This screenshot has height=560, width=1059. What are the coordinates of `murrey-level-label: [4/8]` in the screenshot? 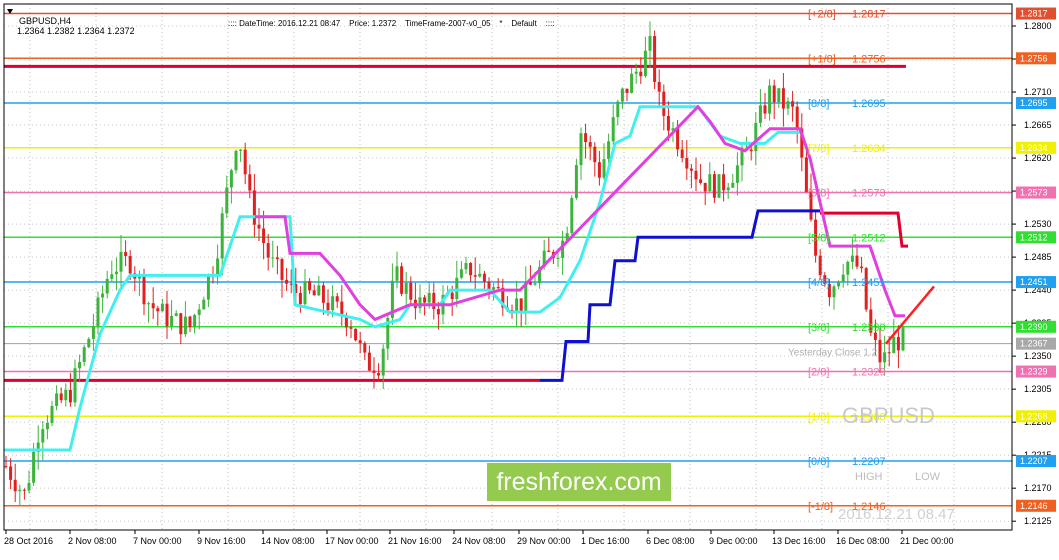 It's located at (818, 283).